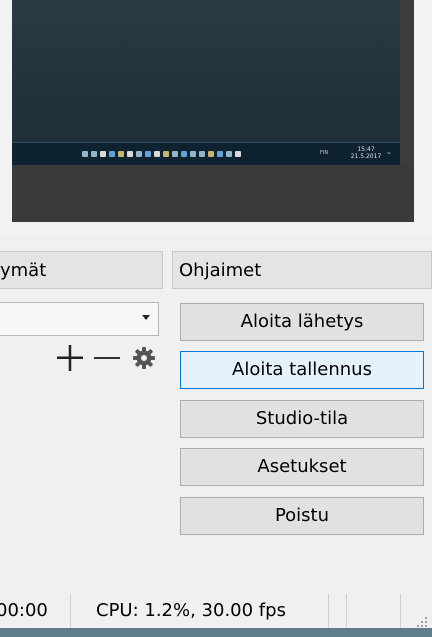 Image resolution: width=432 pixels, height=637 pixels. I want to click on start-recording-button: Aloita tallennus, so click(302, 370).